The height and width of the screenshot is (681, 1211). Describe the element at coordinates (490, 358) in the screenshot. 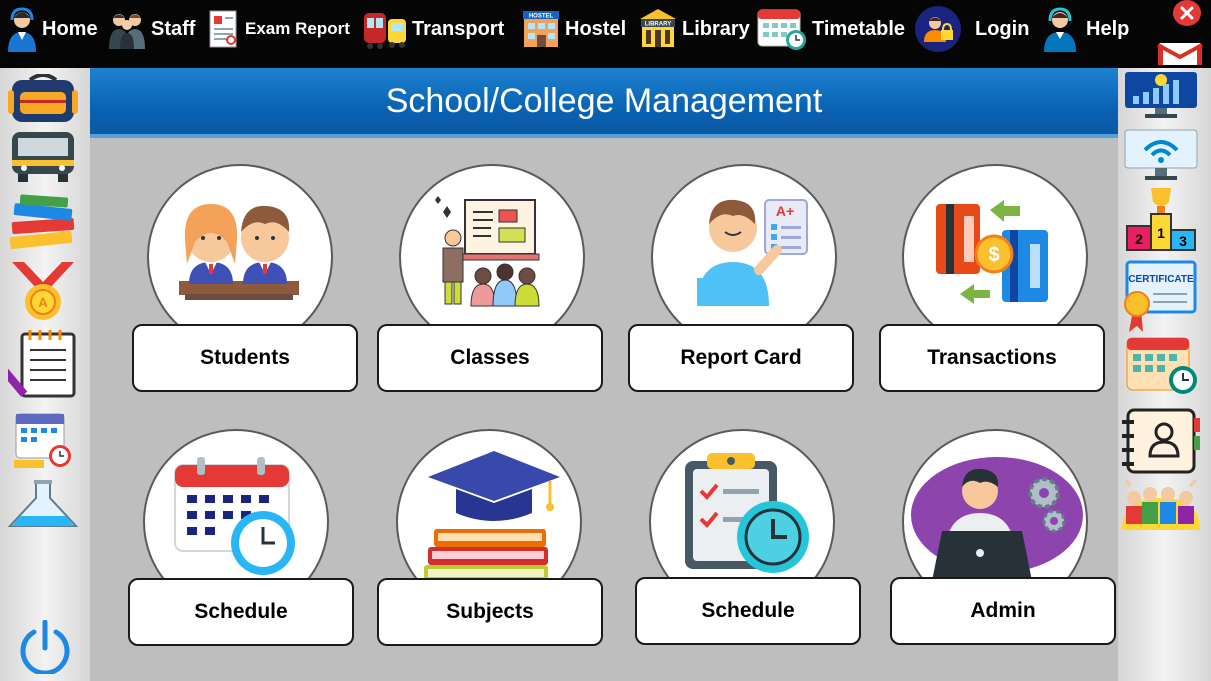

I see `classes-button: Classes` at that location.